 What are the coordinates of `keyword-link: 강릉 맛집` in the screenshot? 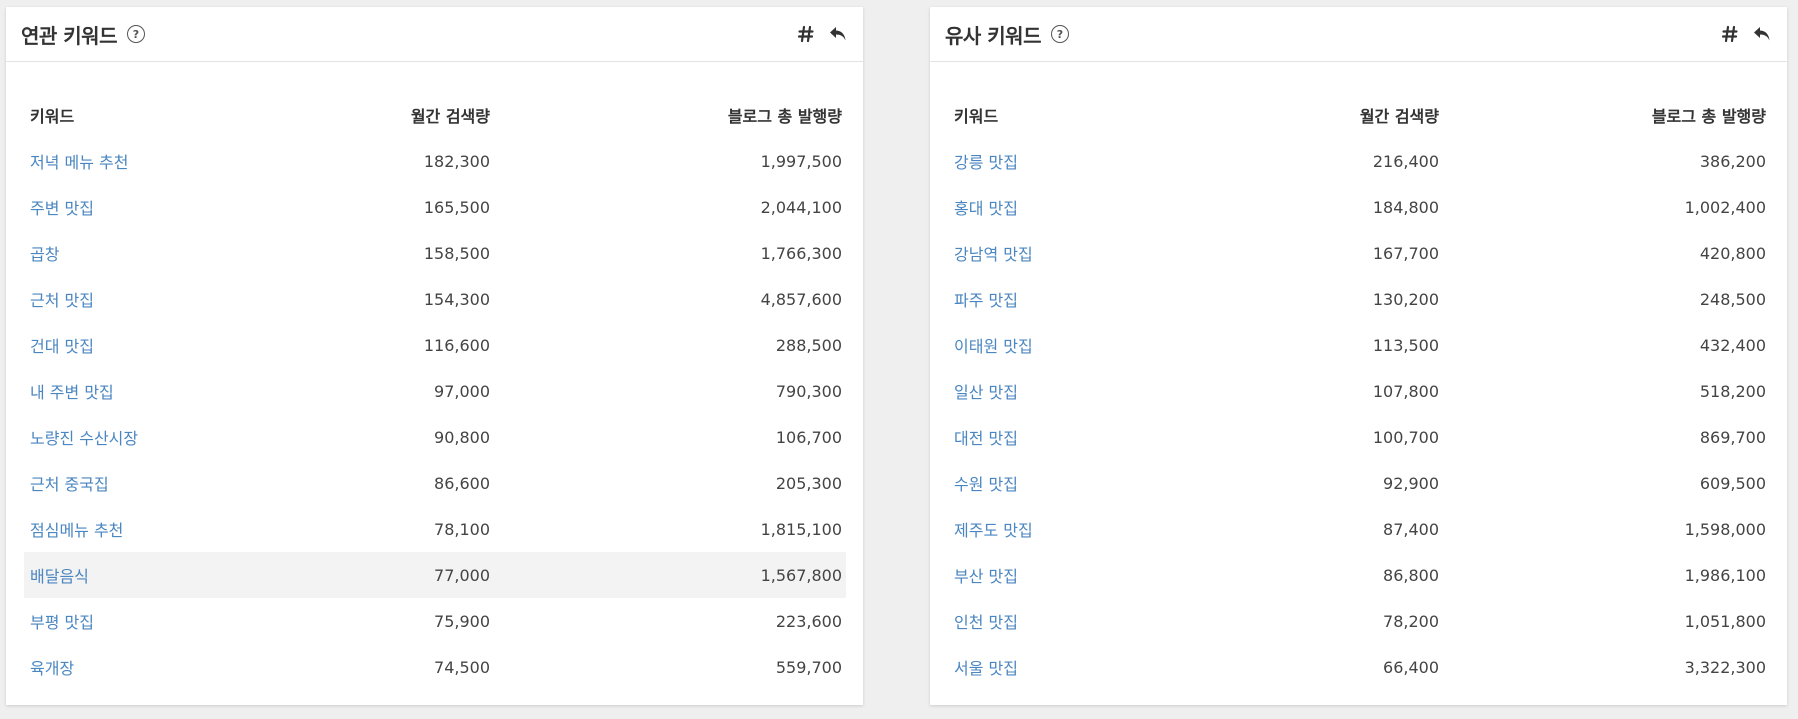 It's located at (986, 162).